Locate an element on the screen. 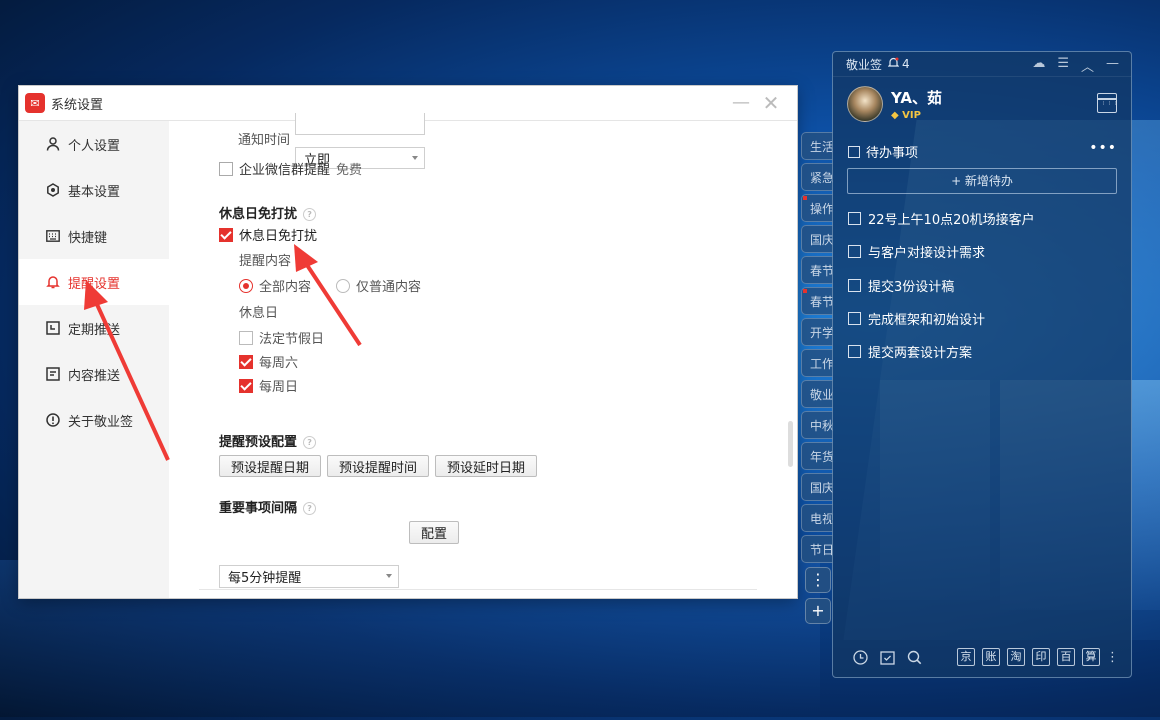 This screenshot has width=1160, height=720. keyboard-icon is located at coordinates (53, 236).